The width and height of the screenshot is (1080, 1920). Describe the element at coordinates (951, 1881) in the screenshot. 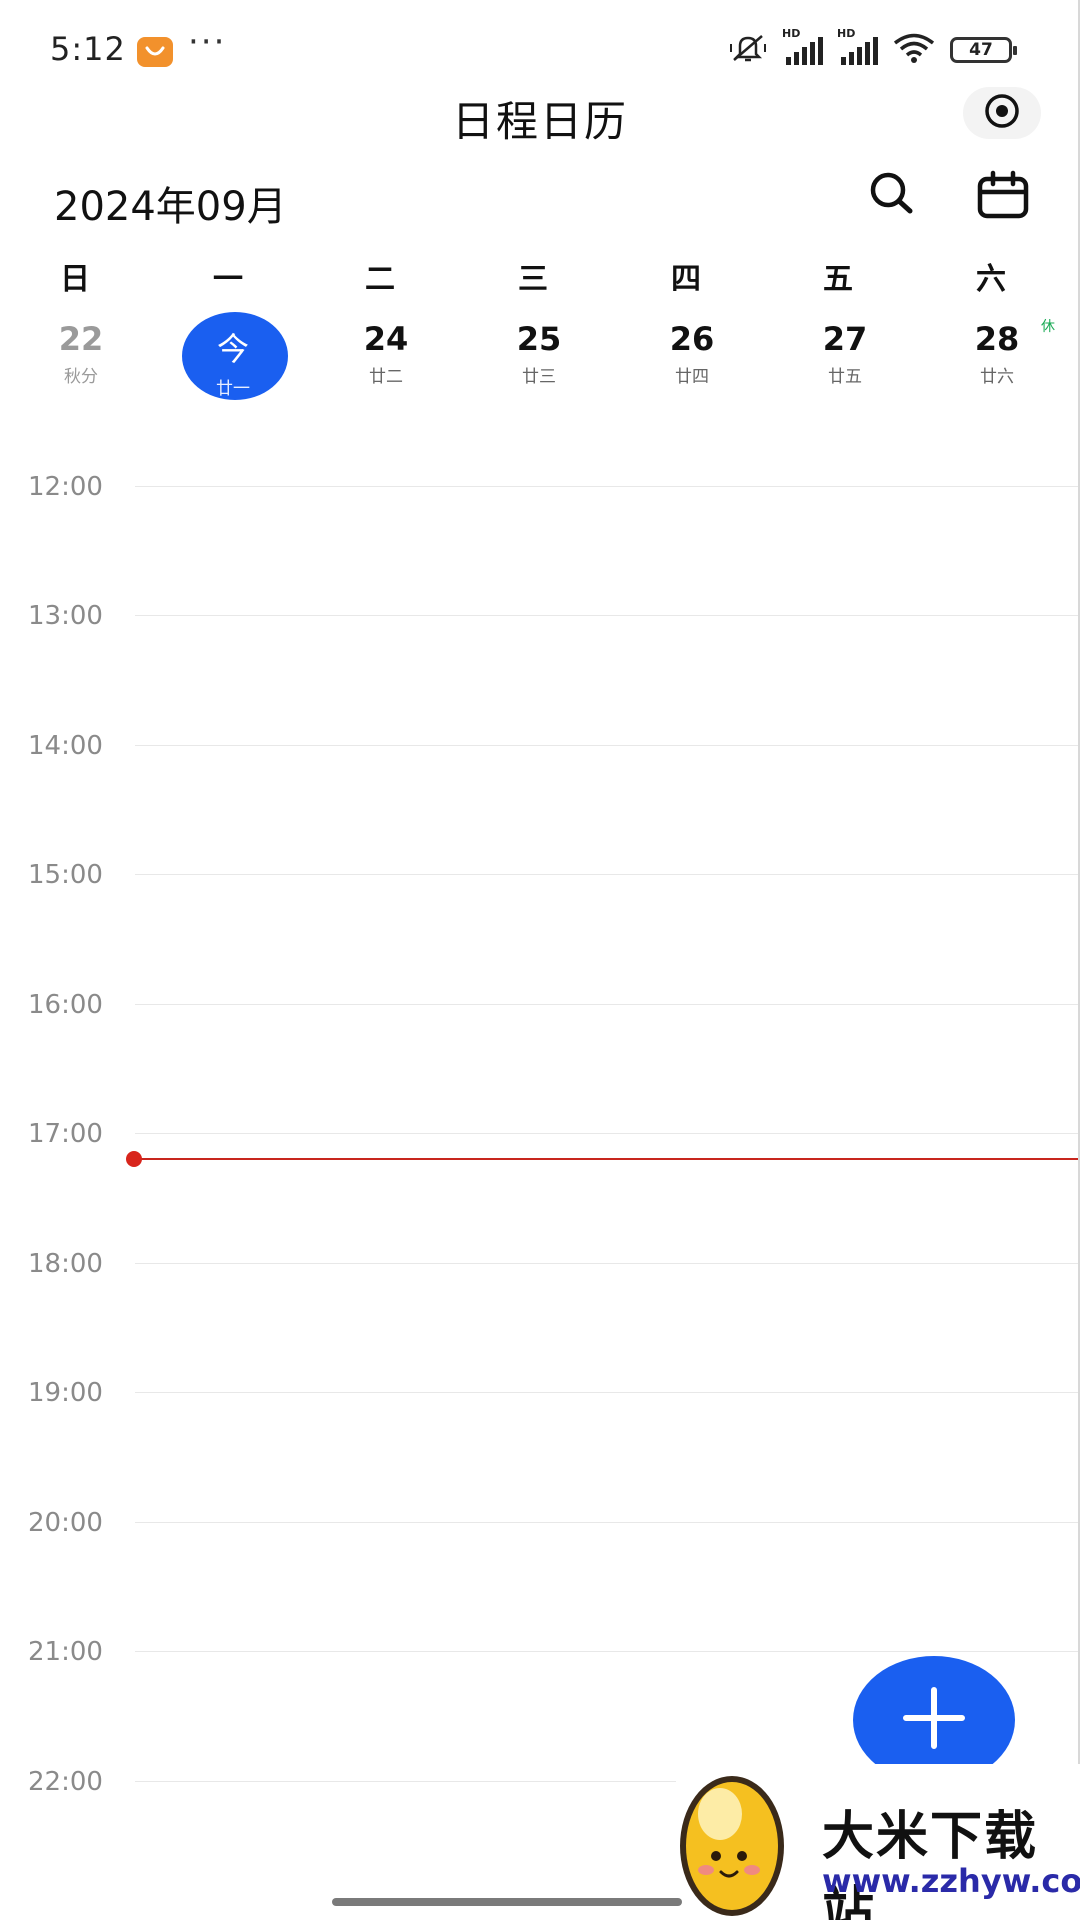

I see `watermark-url: www.zzhyw.com` at that location.